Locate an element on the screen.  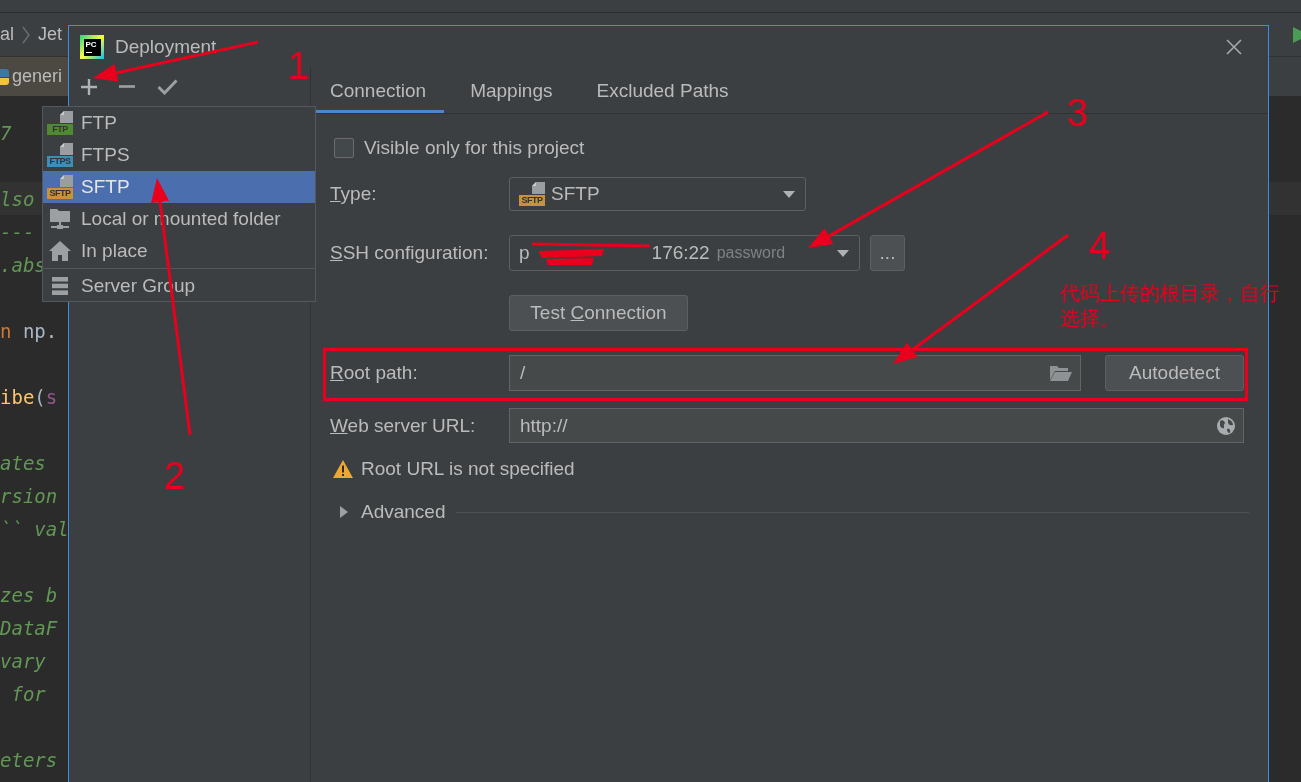
menu-item: SFTP SFTP is located at coordinates (179, 187).